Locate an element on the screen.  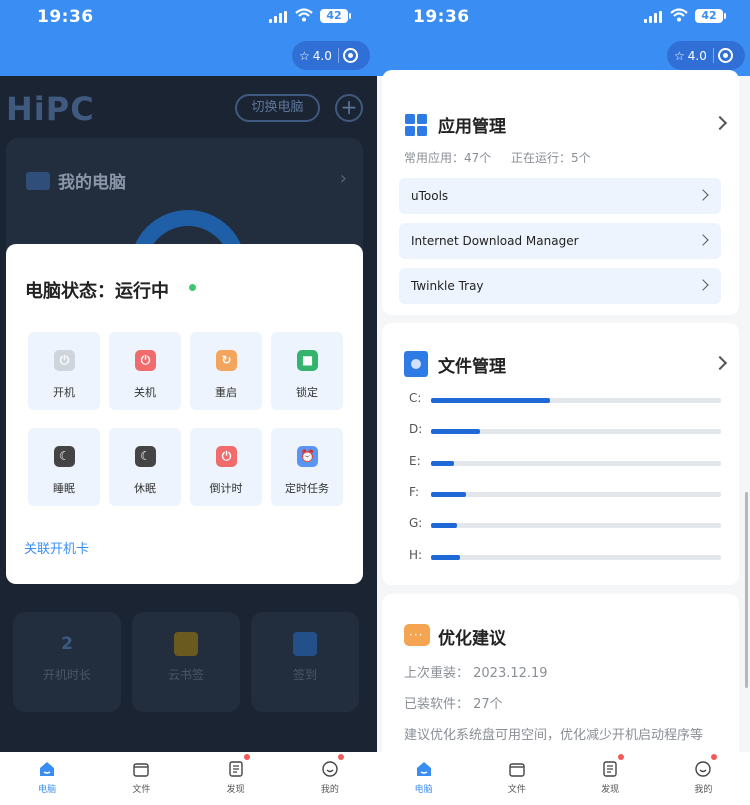
drive-bar: F: is located at coordinates (566, 493).